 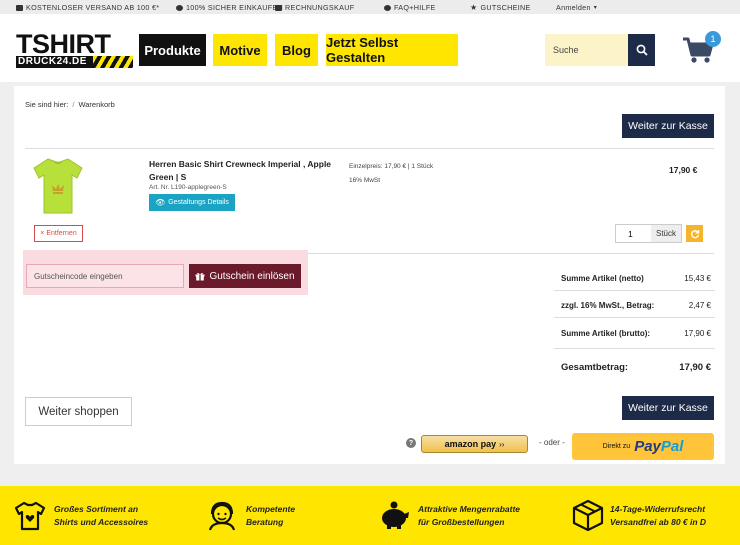 What do you see at coordinates (200, 276) in the screenshot?
I see `gift-icon` at bounding box center [200, 276].